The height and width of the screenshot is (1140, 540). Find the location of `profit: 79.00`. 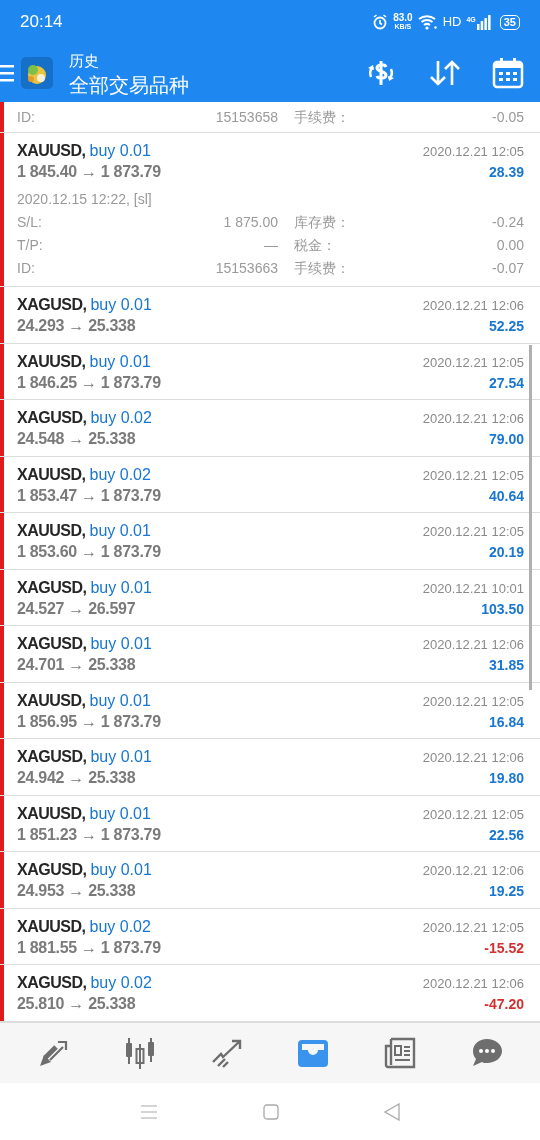

profit: 79.00 is located at coordinates (506, 439).